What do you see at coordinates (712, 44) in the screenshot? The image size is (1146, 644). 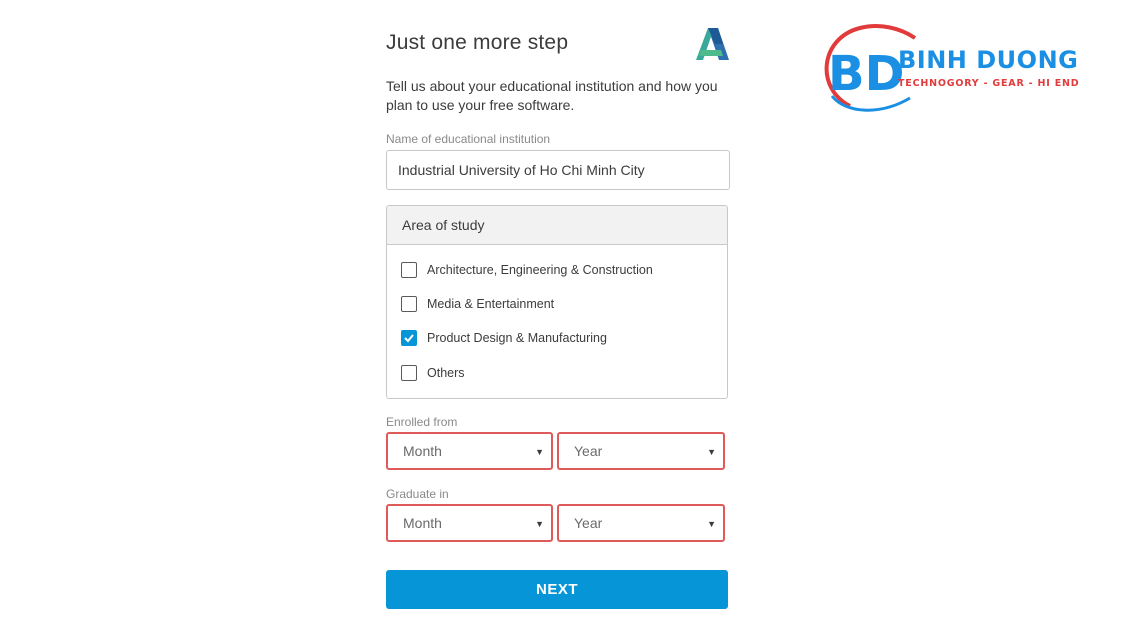 I see `autodesk-logo-icon` at bounding box center [712, 44].